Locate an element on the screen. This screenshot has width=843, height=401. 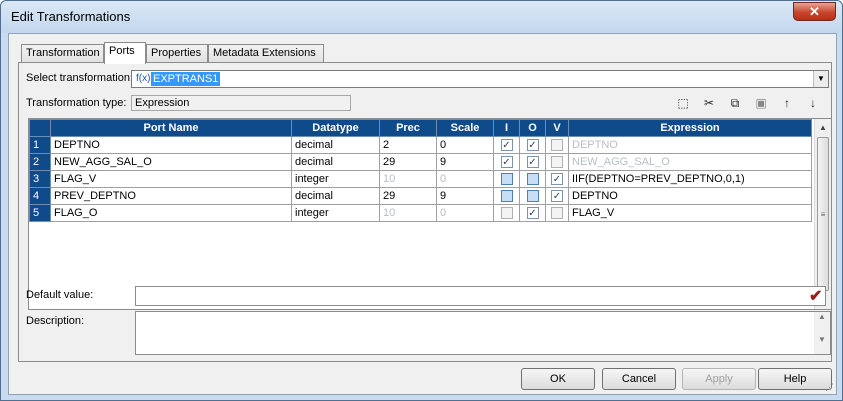
close-button: ✕ is located at coordinates (814, 11).